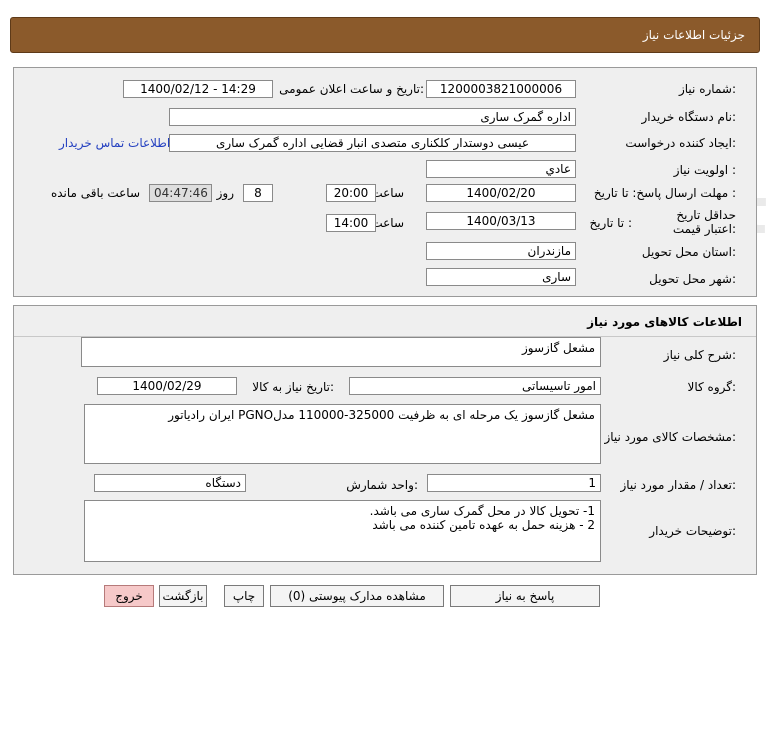 This screenshot has height=745, width=770. What do you see at coordinates (501, 251) in the screenshot?
I see `province-field: مازندران` at bounding box center [501, 251].